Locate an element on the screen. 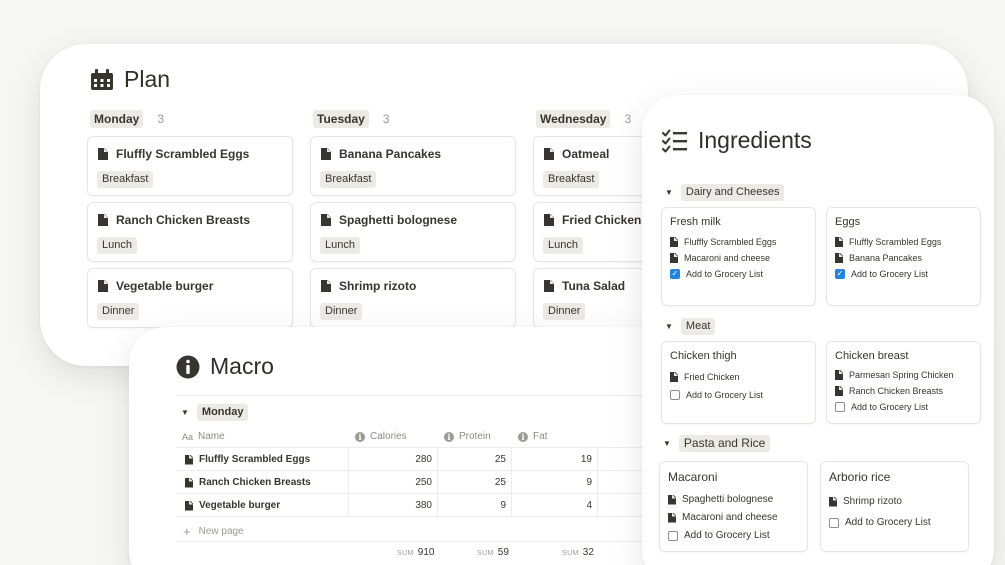  new-page-button: + New page is located at coordinates (213, 531).